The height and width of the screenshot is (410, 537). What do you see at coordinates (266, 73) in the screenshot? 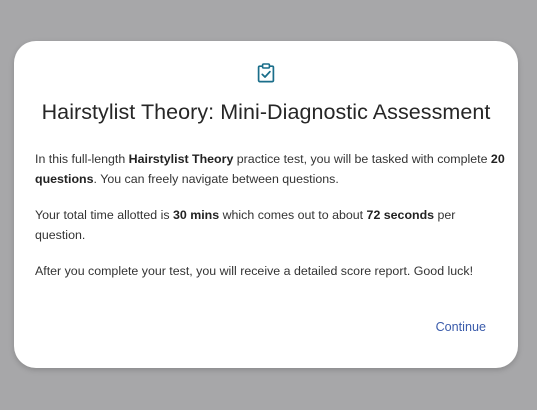
I see `clipboard-check-icon` at bounding box center [266, 73].